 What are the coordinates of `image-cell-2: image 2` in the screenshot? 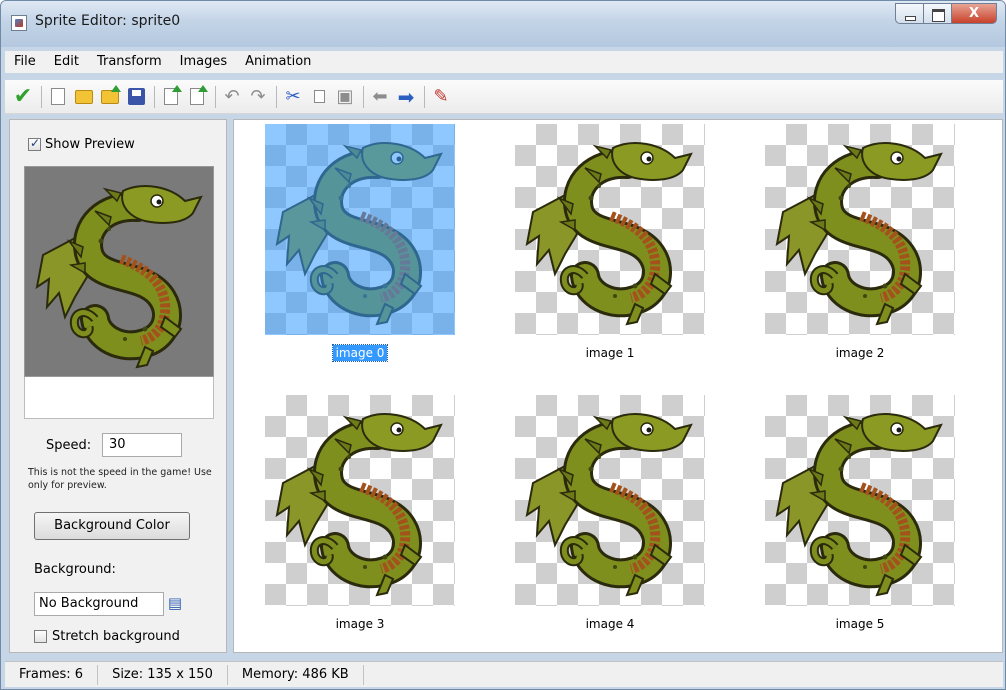 It's located at (860, 242).